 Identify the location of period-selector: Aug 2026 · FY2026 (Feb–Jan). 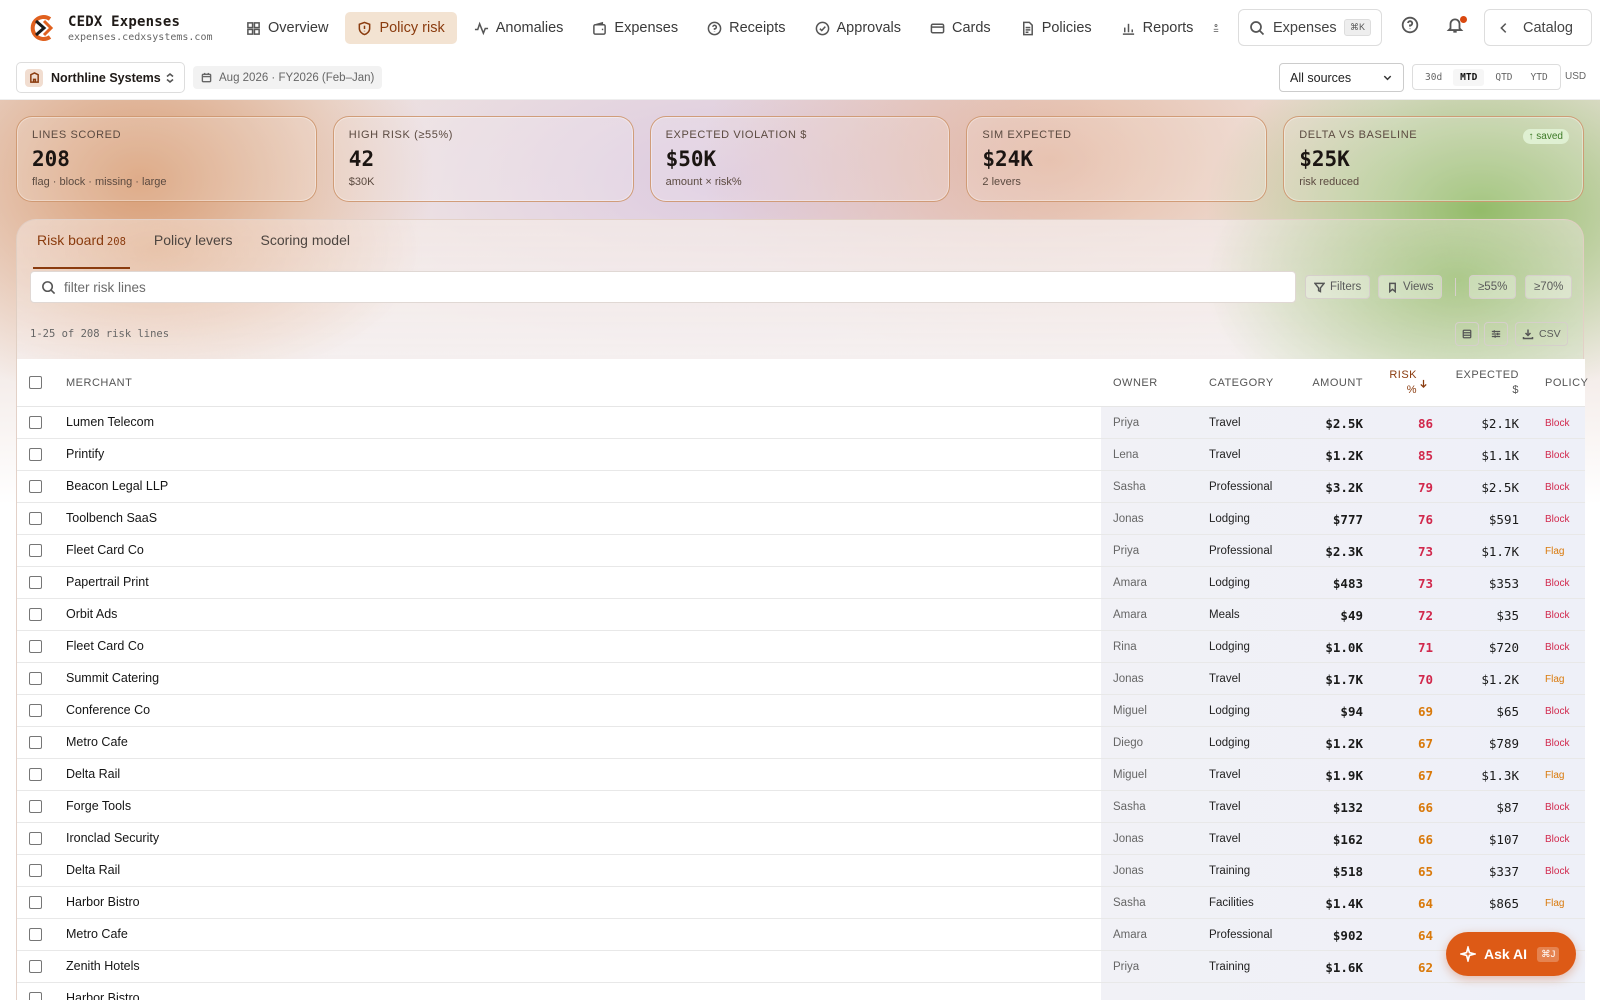
(288, 77).